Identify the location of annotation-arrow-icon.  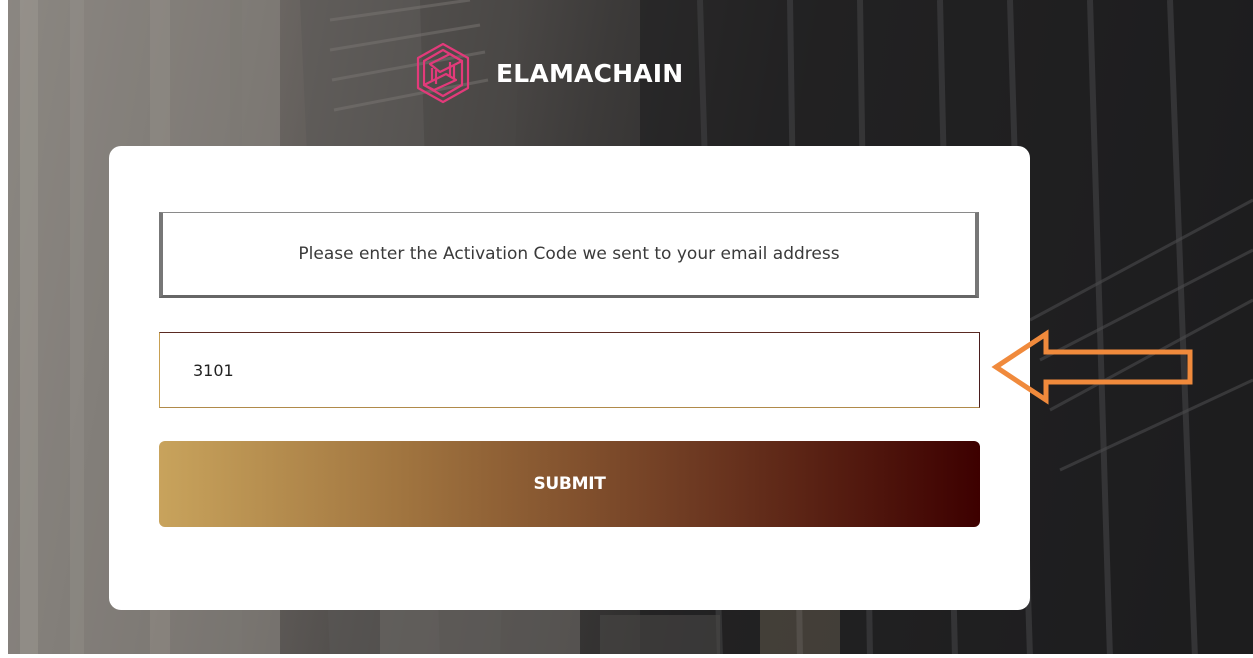
(1092, 367).